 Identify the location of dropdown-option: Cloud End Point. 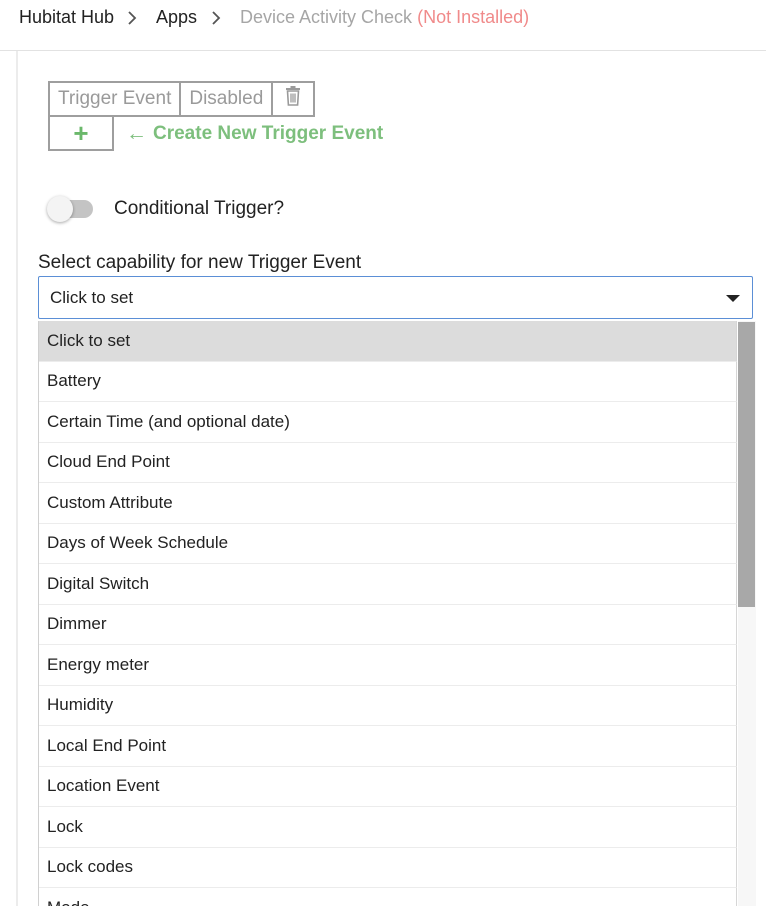
(388, 462).